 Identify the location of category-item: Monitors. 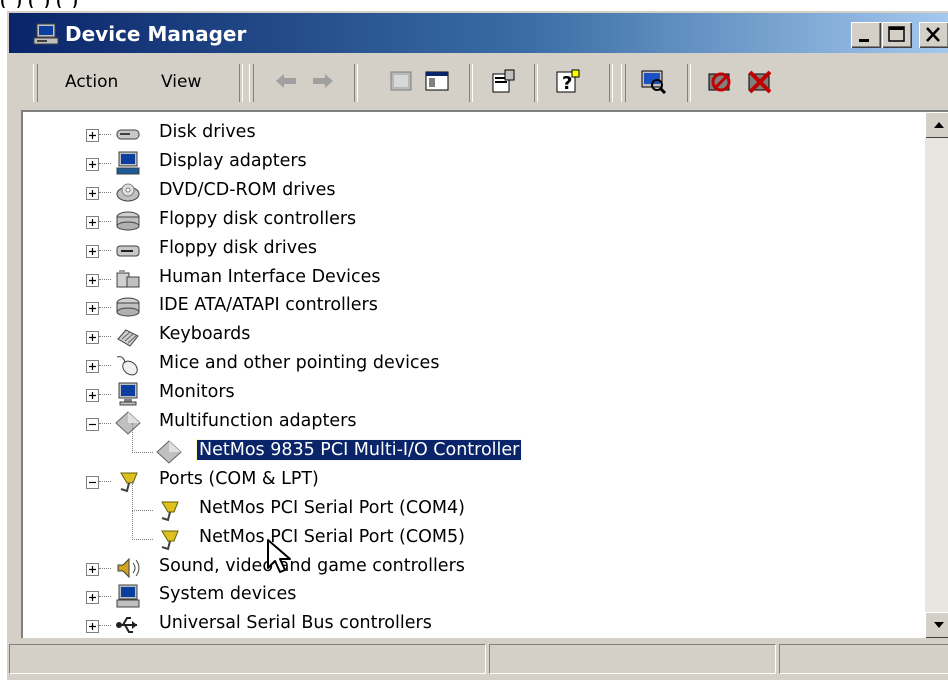
(463, 394).